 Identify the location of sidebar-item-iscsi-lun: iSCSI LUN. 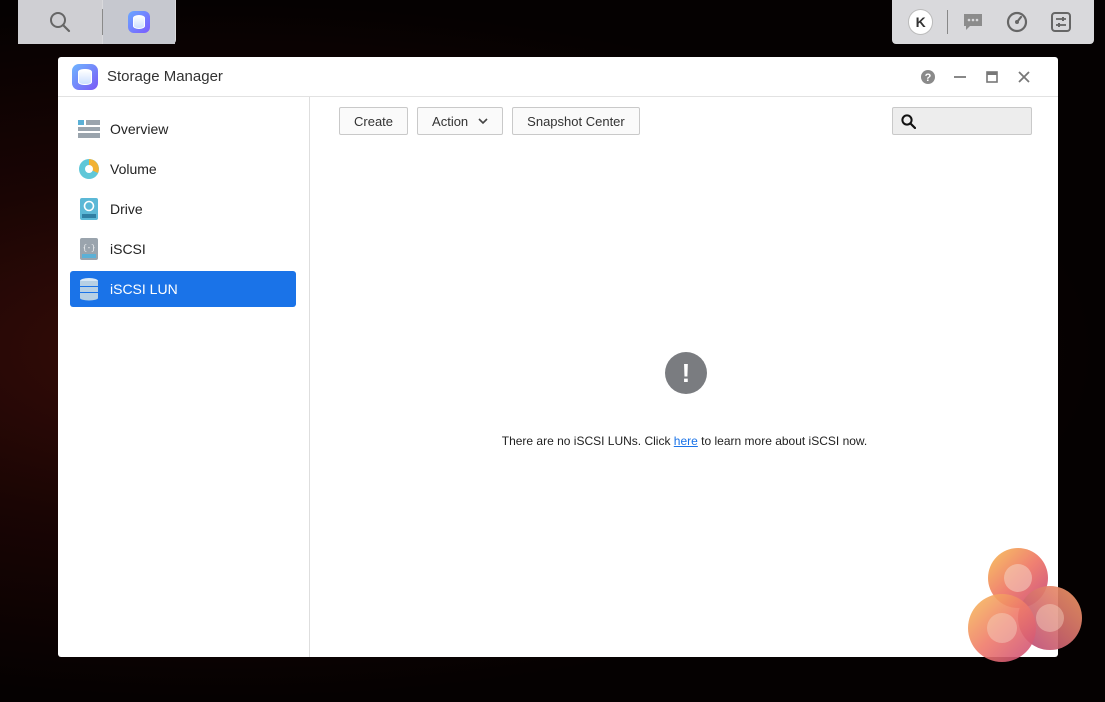
(183, 289).